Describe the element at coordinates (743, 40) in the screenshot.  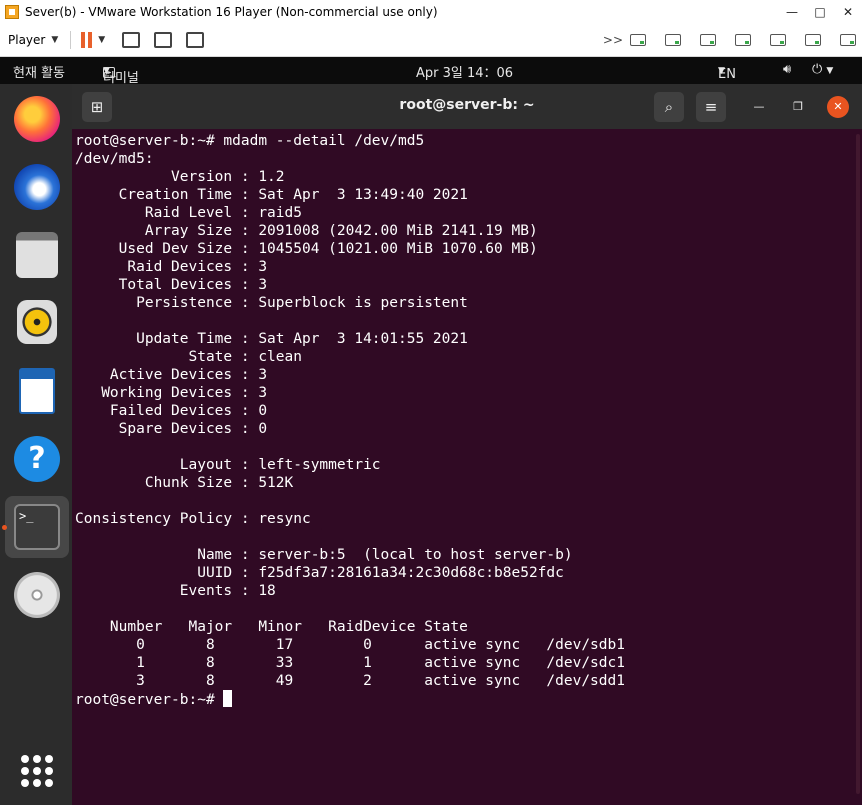
I see `network-icon` at that location.